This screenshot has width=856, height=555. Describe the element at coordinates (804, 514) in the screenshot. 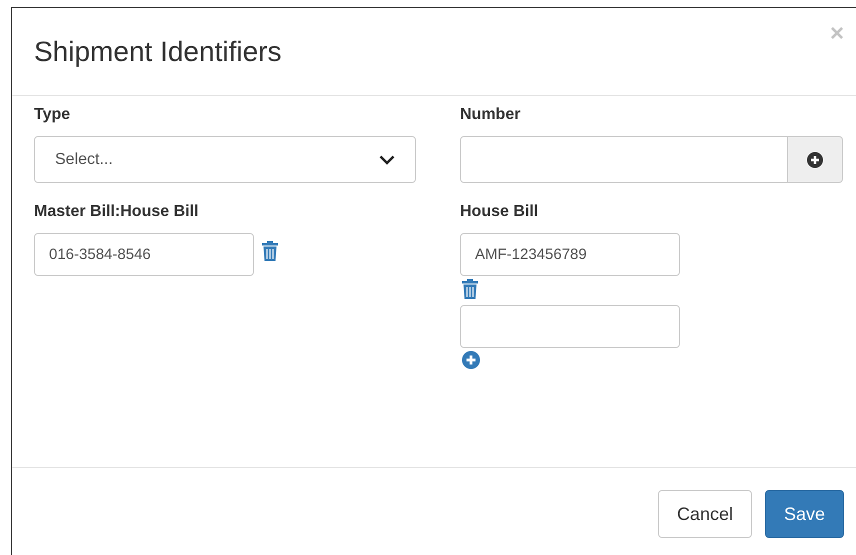

I see `save-button: Save` at that location.